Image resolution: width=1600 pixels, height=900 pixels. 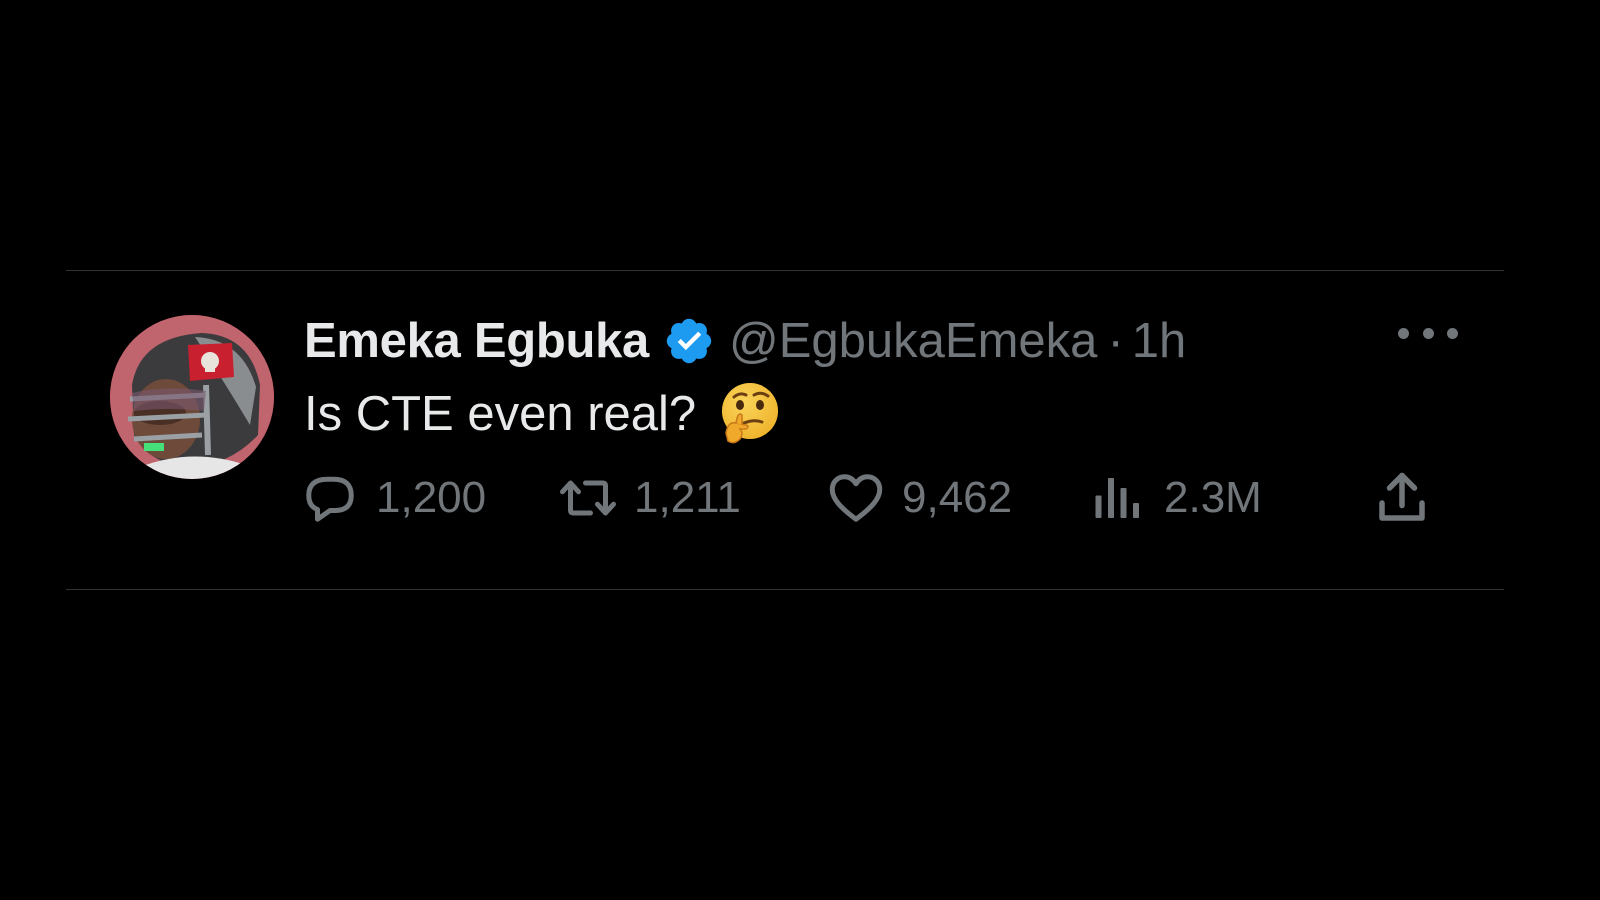 I want to click on display-name: Emeka Egbuka, so click(x=476, y=341).